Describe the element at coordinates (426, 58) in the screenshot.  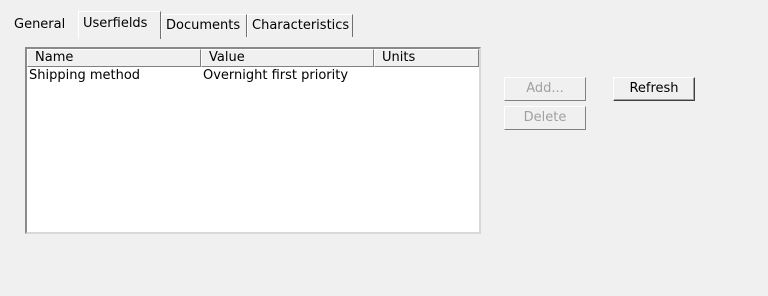
I see `column-header-units: Units` at that location.